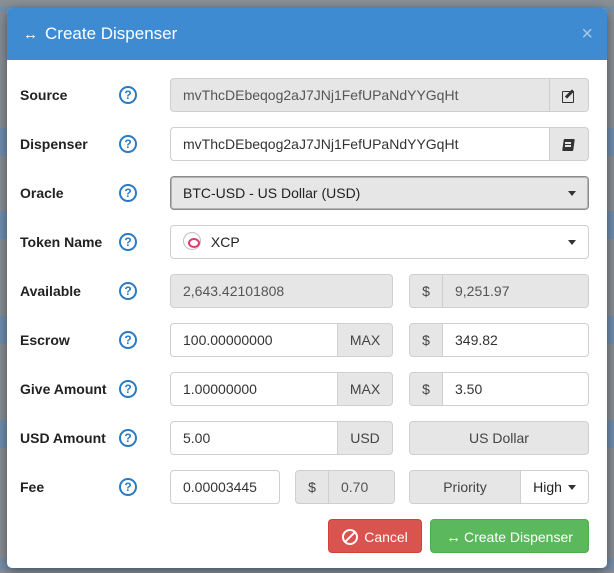 The height and width of the screenshot is (573, 614). What do you see at coordinates (225, 487) in the screenshot?
I see `fee-input: 0.00003445` at bounding box center [225, 487].